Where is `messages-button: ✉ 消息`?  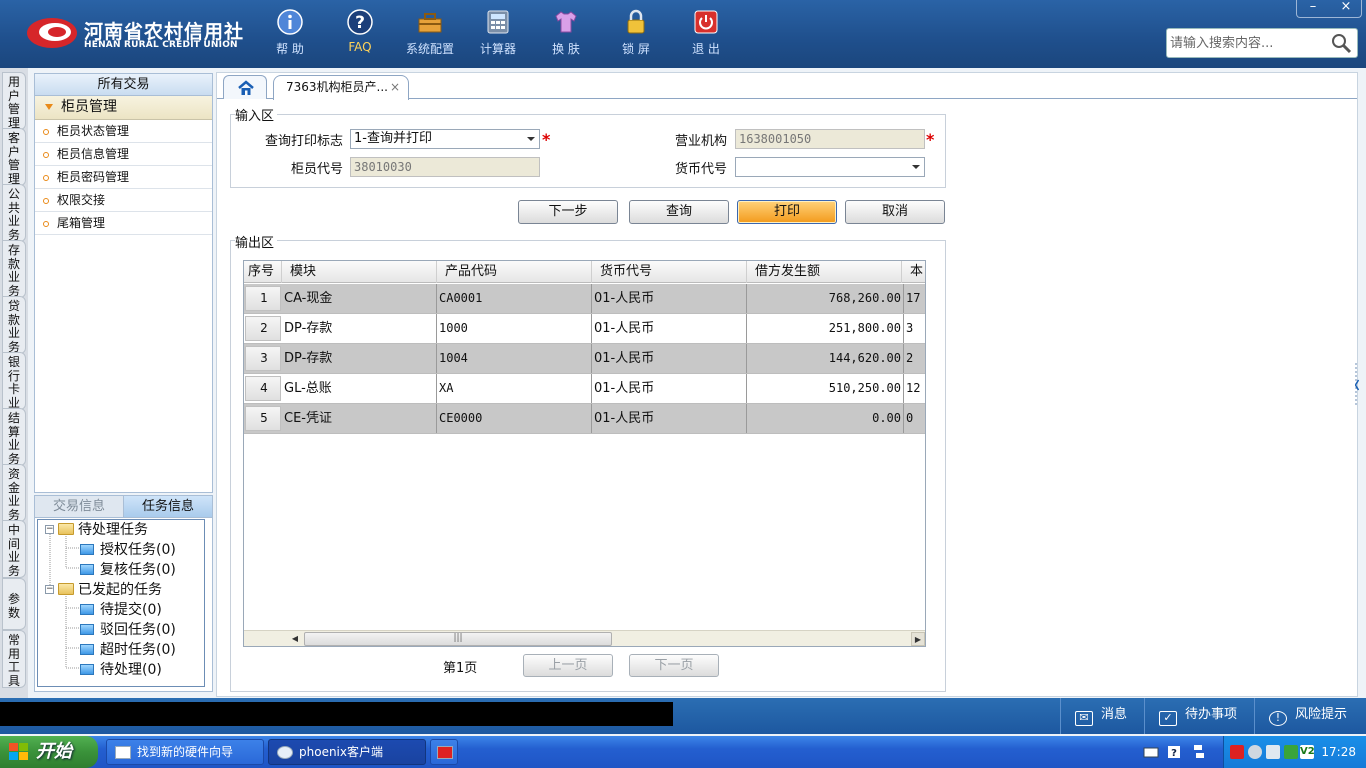
messages-button: ✉ 消息 is located at coordinates (1100, 716).